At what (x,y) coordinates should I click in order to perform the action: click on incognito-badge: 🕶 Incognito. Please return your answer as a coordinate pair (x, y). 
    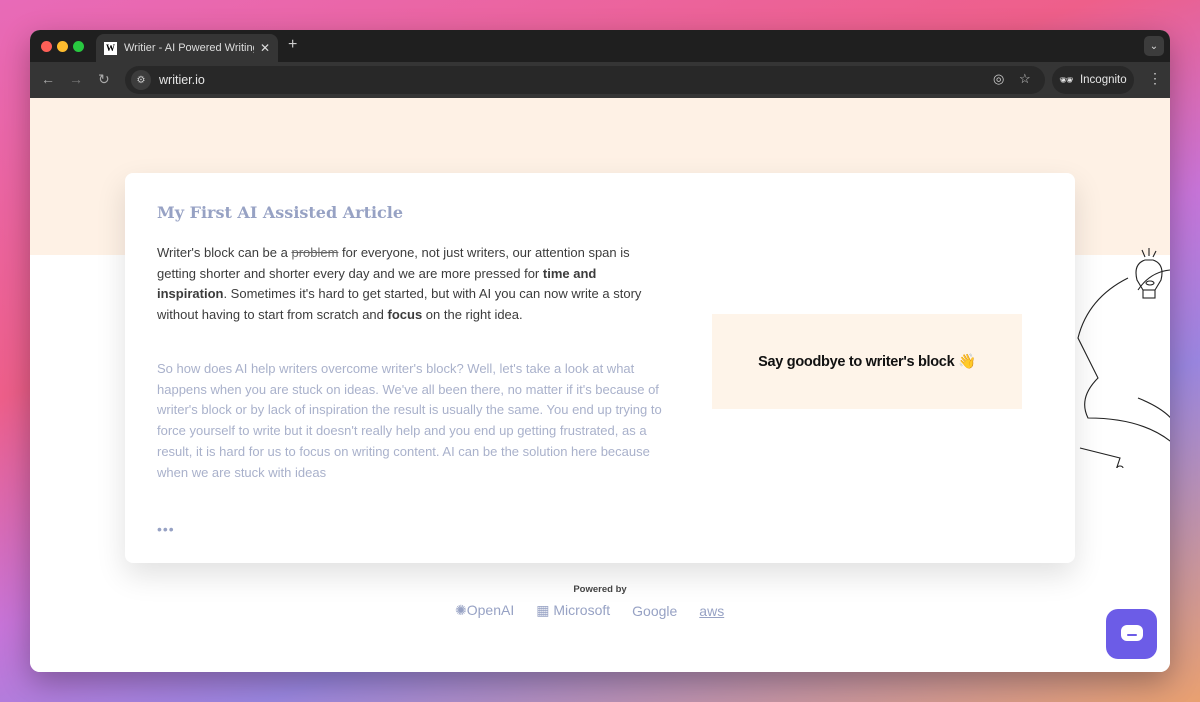
    Looking at the image, I should click on (1093, 80).